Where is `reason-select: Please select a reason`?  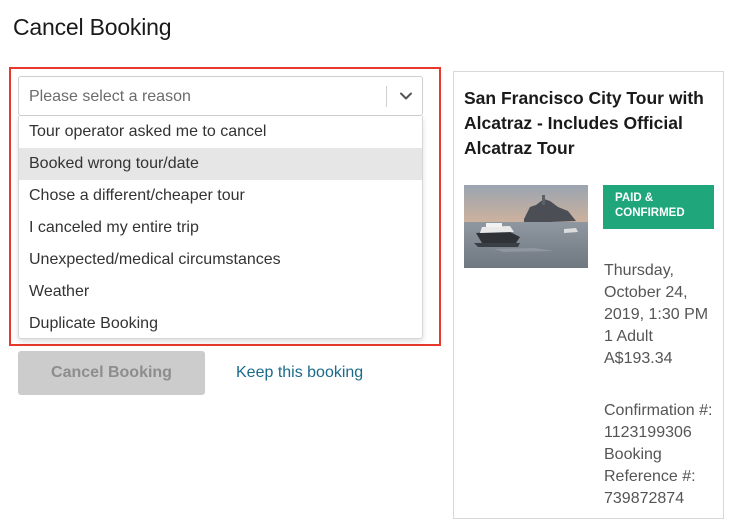 reason-select: Please select a reason is located at coordinates (220, 96).